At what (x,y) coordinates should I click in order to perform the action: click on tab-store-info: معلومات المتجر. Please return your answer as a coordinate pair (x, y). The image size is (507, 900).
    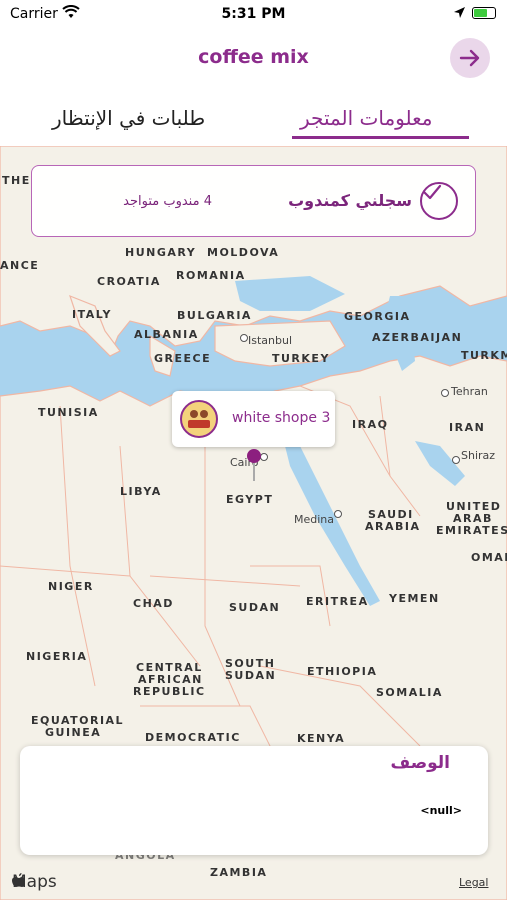
    Looking at the image, I should click on (366, 118).